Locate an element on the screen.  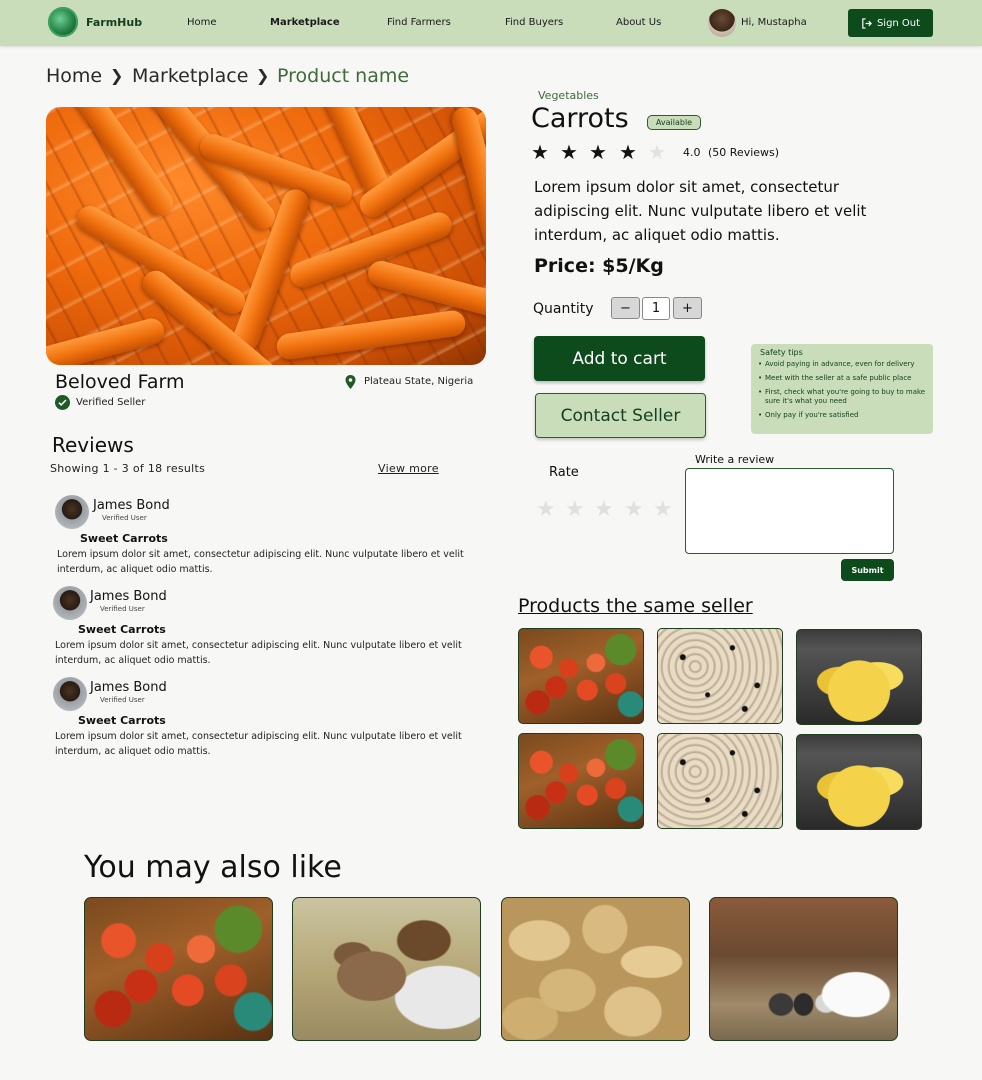
verified-check-icon is located at coordinates (62, 402).